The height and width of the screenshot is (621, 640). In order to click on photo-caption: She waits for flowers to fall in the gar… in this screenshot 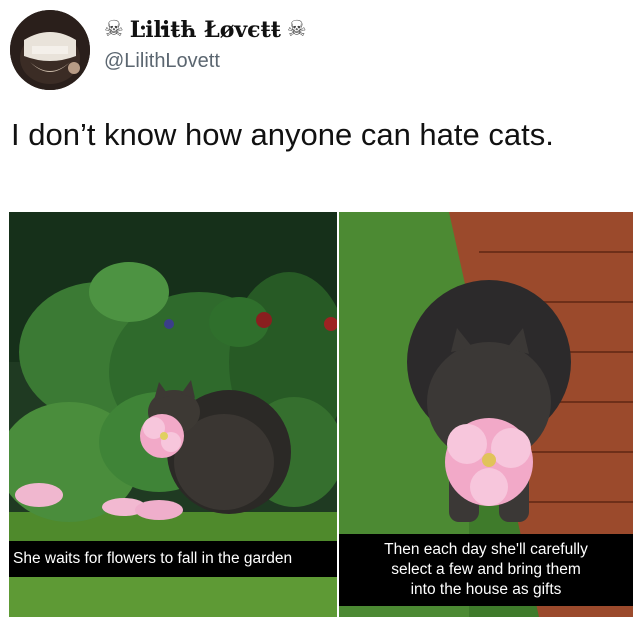, I will do `click(173, 559)`.